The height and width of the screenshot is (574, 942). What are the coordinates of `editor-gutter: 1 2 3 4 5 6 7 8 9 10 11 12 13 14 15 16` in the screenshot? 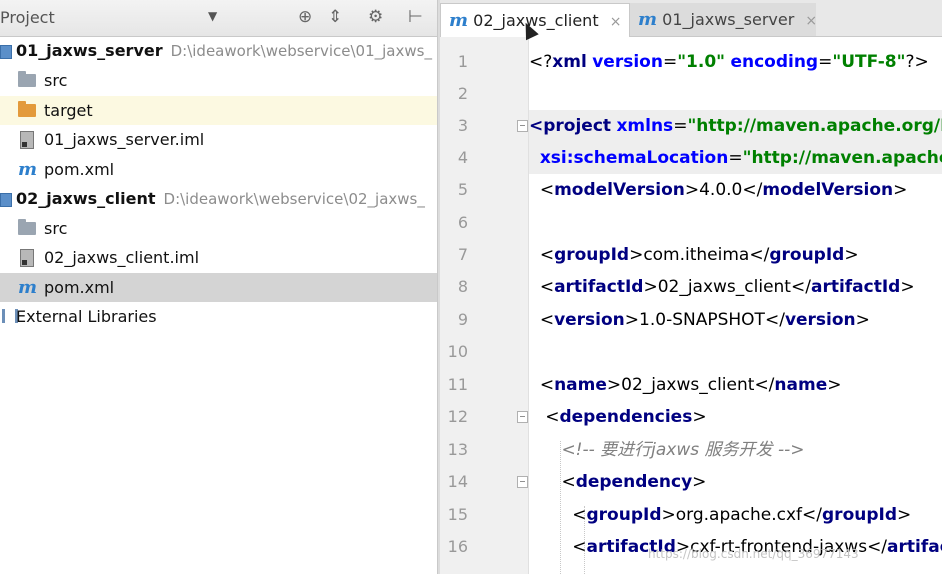 It's located at (484, 305).